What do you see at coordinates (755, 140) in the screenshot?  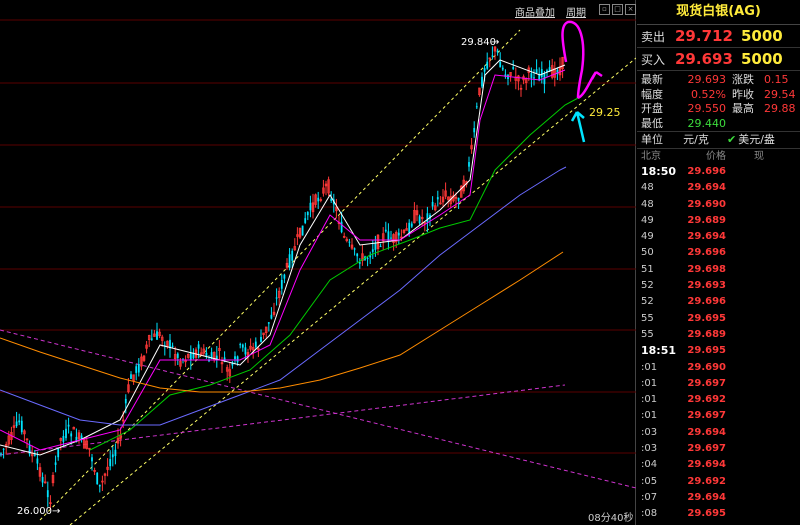 I see `unit-option: 美元/盎` at bounding box center [755, 140].